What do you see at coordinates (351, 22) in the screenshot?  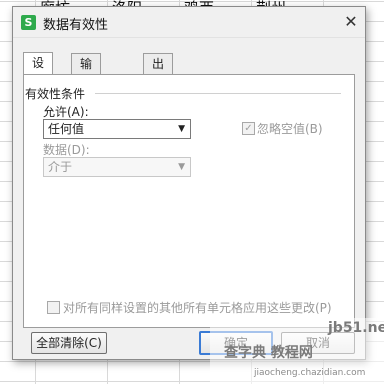 I see `close-icon: ✕` at bounding box center [351, 22].